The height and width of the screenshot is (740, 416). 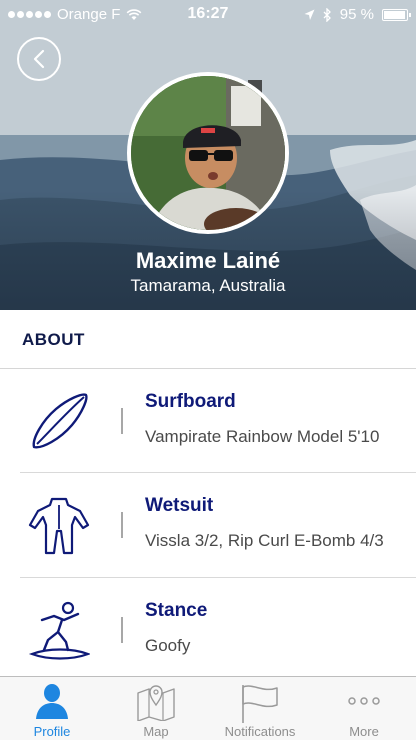 What do you see at coordinates (60, 421) in the screenshot?
I see `surfboard-icon` at bounding box center [60, 421].